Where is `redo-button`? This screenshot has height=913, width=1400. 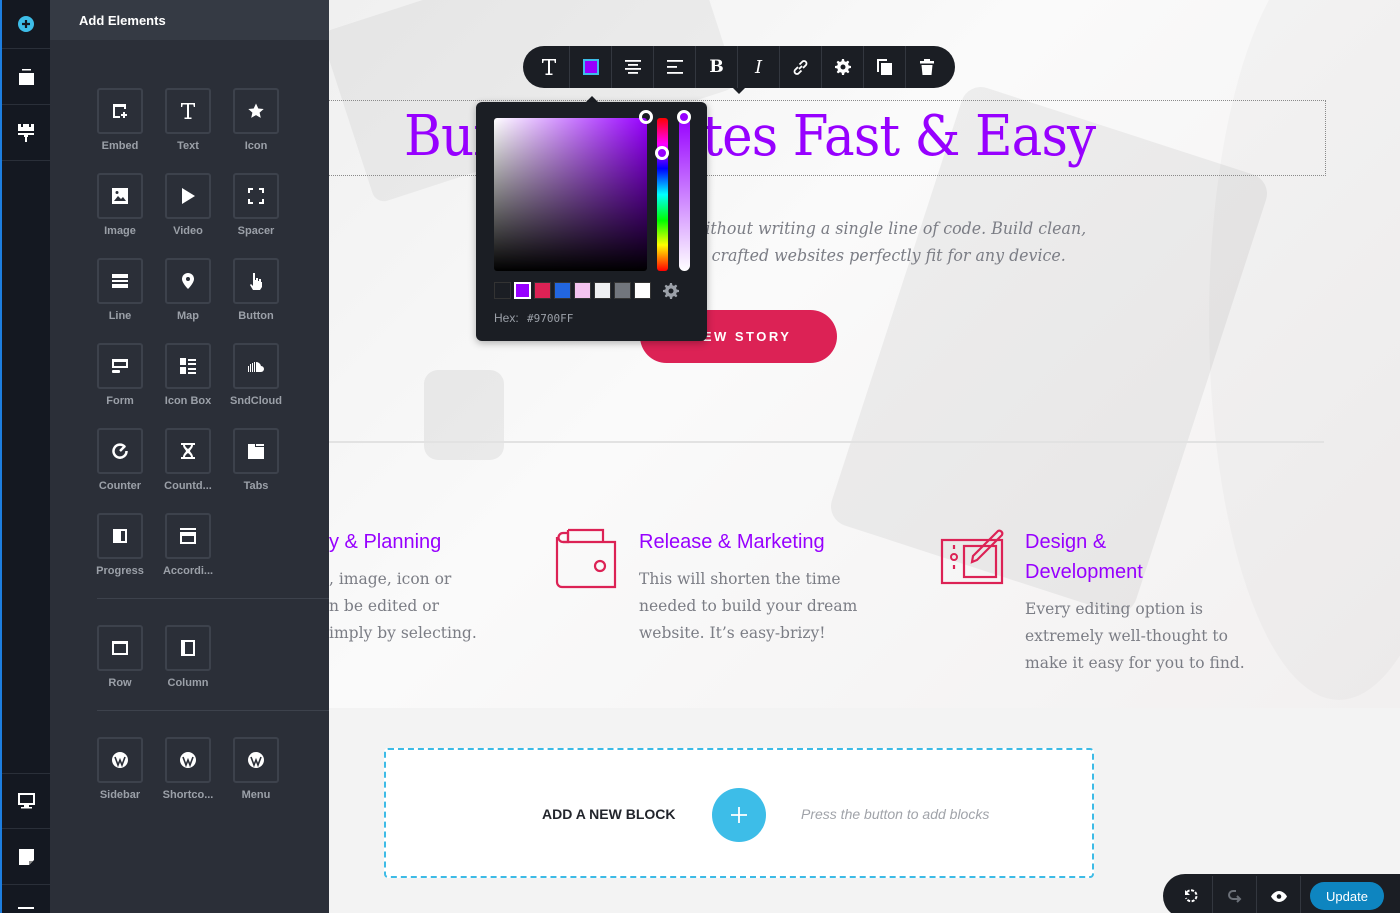
redo-button is located at coordinates (1235, 894).